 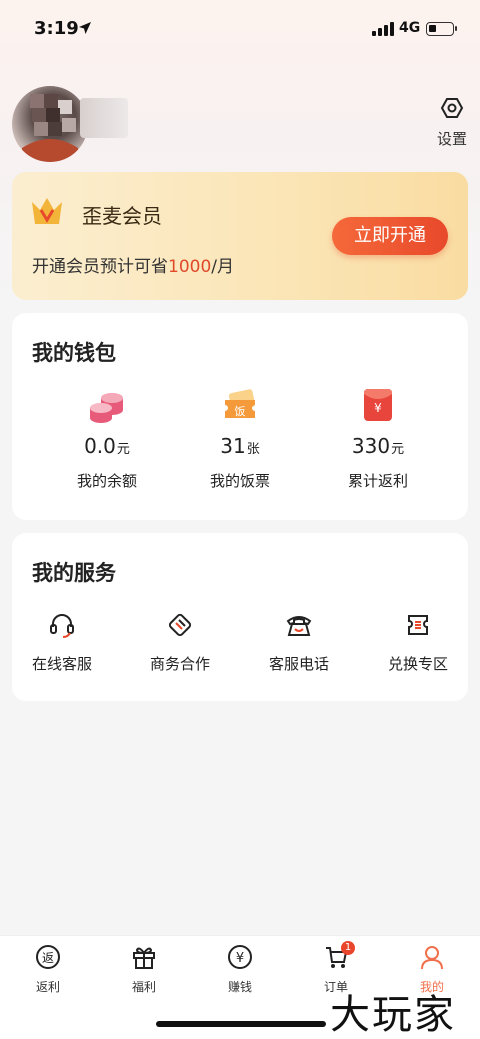 I want to click on coins-icon, so click(x=107, y=407).